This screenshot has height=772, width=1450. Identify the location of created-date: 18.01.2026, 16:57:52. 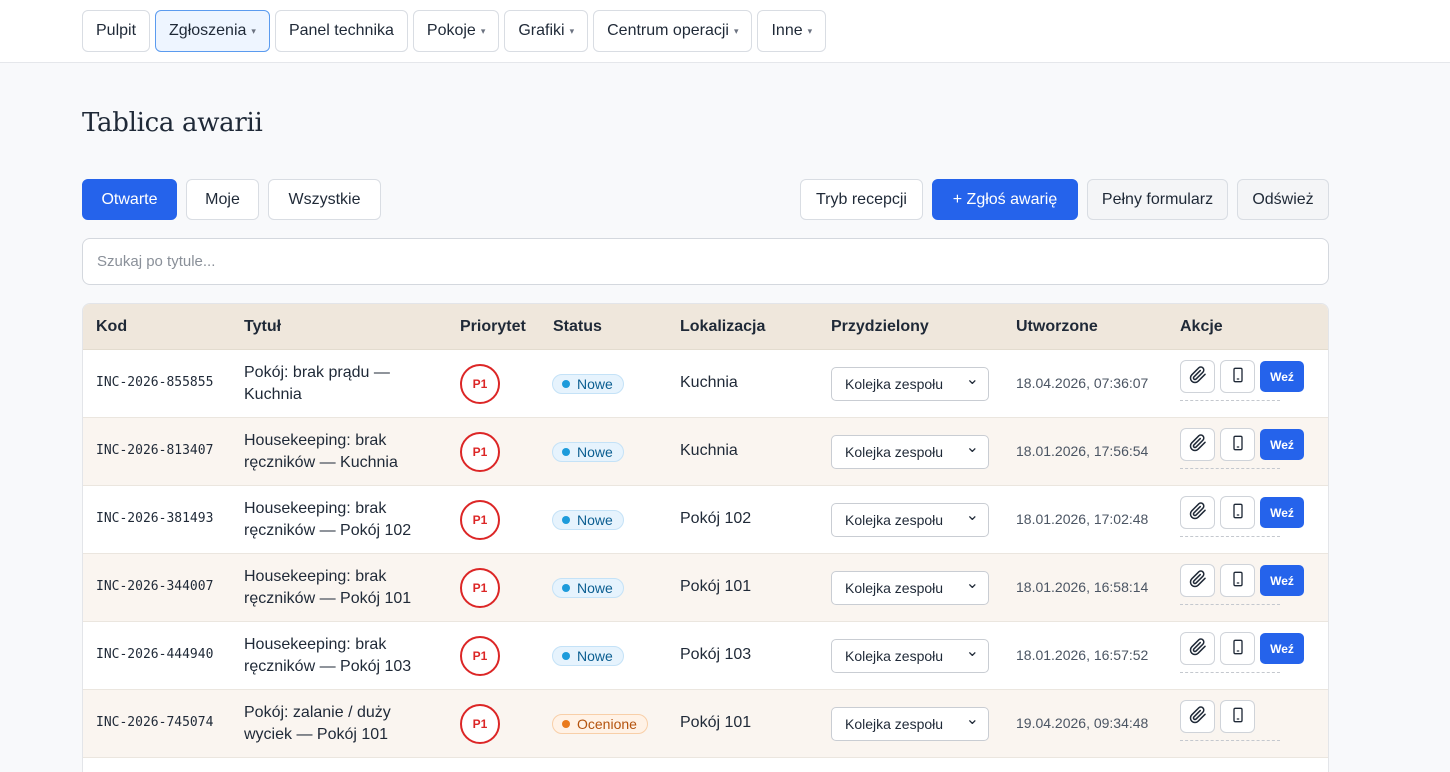
(1082, 655).